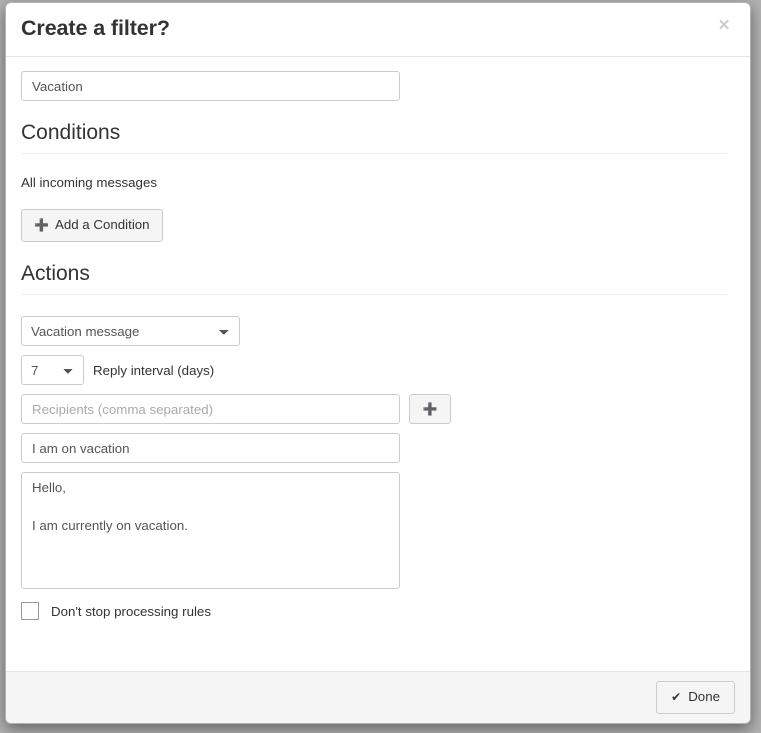 Image resolution: width=761 pixels, height=733 pixels. What do you see at coordinates (131, 611) in the screenshot?
I see `dont-stop-processing-label: Don't stop processing rules` at bounding box center [131, 611].